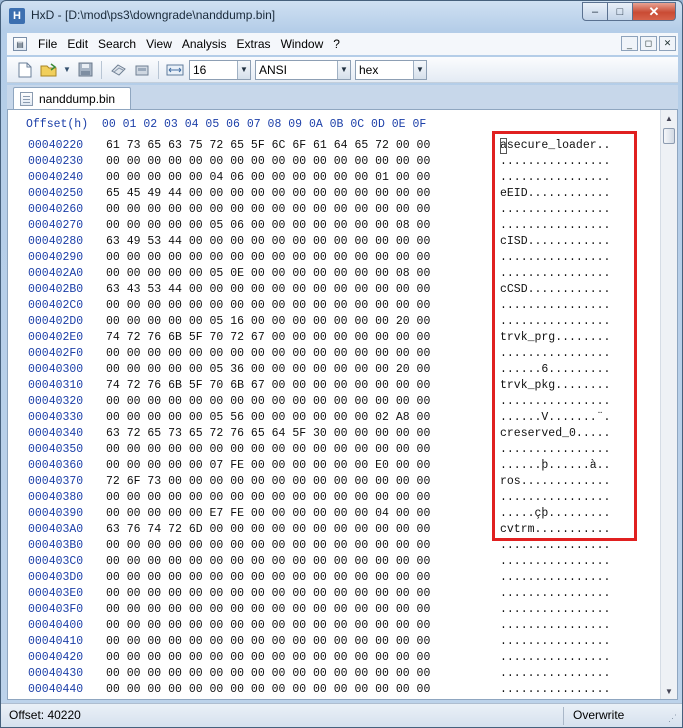 The image size is (683, 728). What do you see at coordinates (56, 609) in the screenshot?
I see `row-offset: 000403F0` at bounding box center [56, 609].